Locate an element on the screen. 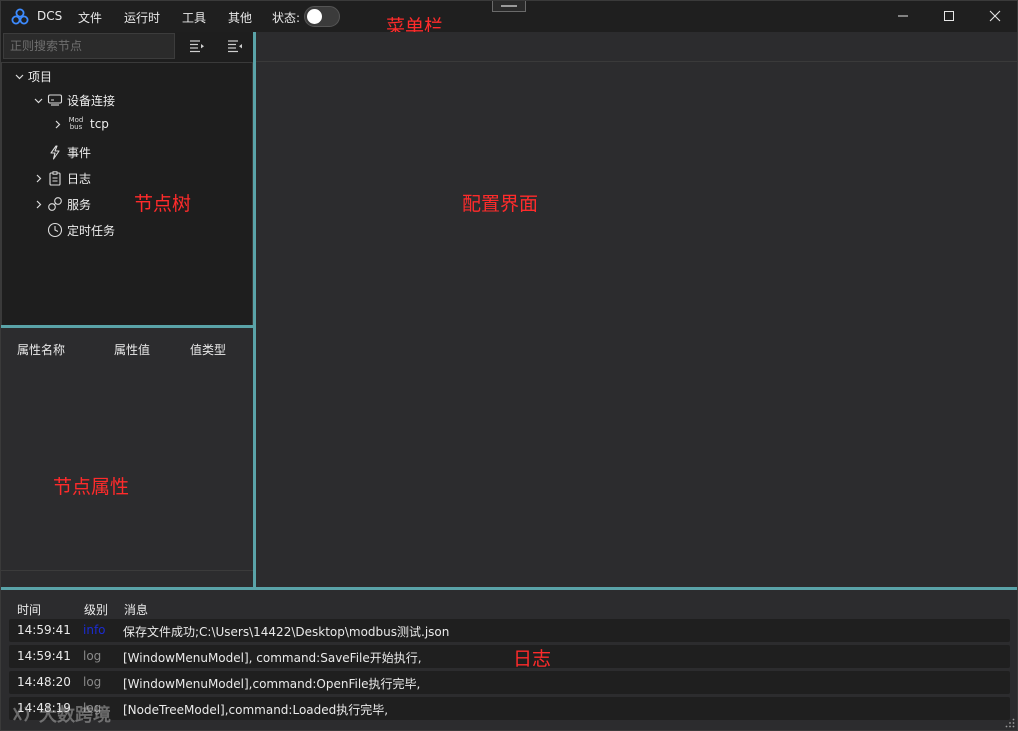 The image size is (1018, 731). props-column-type: 值类型 is located at coordinates (208, 350).